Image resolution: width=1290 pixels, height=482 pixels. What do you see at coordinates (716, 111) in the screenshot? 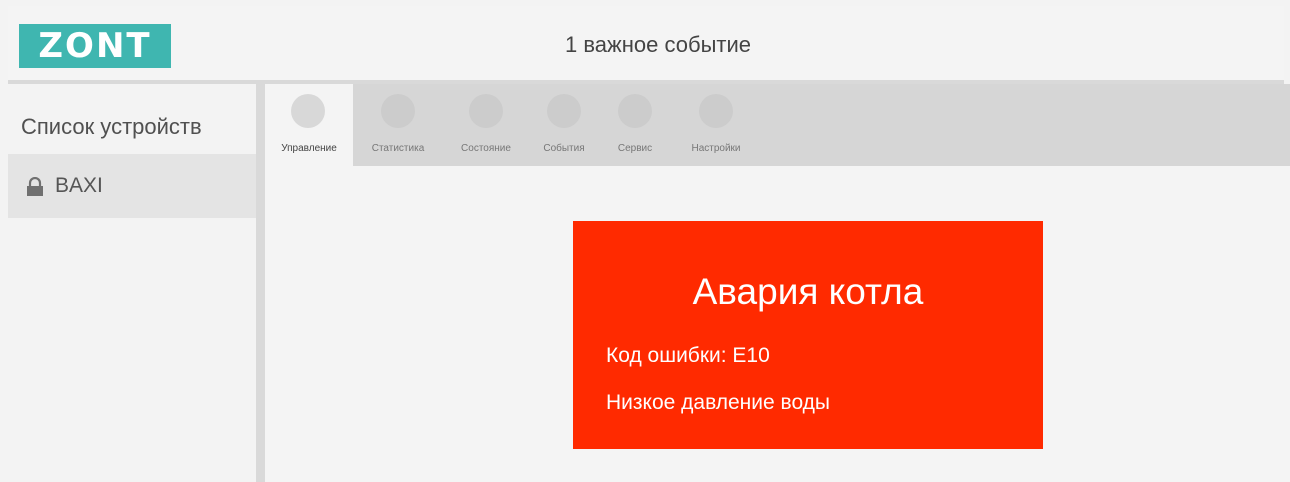
I see `tab-settings-icon` at bounding box center [716, 111].